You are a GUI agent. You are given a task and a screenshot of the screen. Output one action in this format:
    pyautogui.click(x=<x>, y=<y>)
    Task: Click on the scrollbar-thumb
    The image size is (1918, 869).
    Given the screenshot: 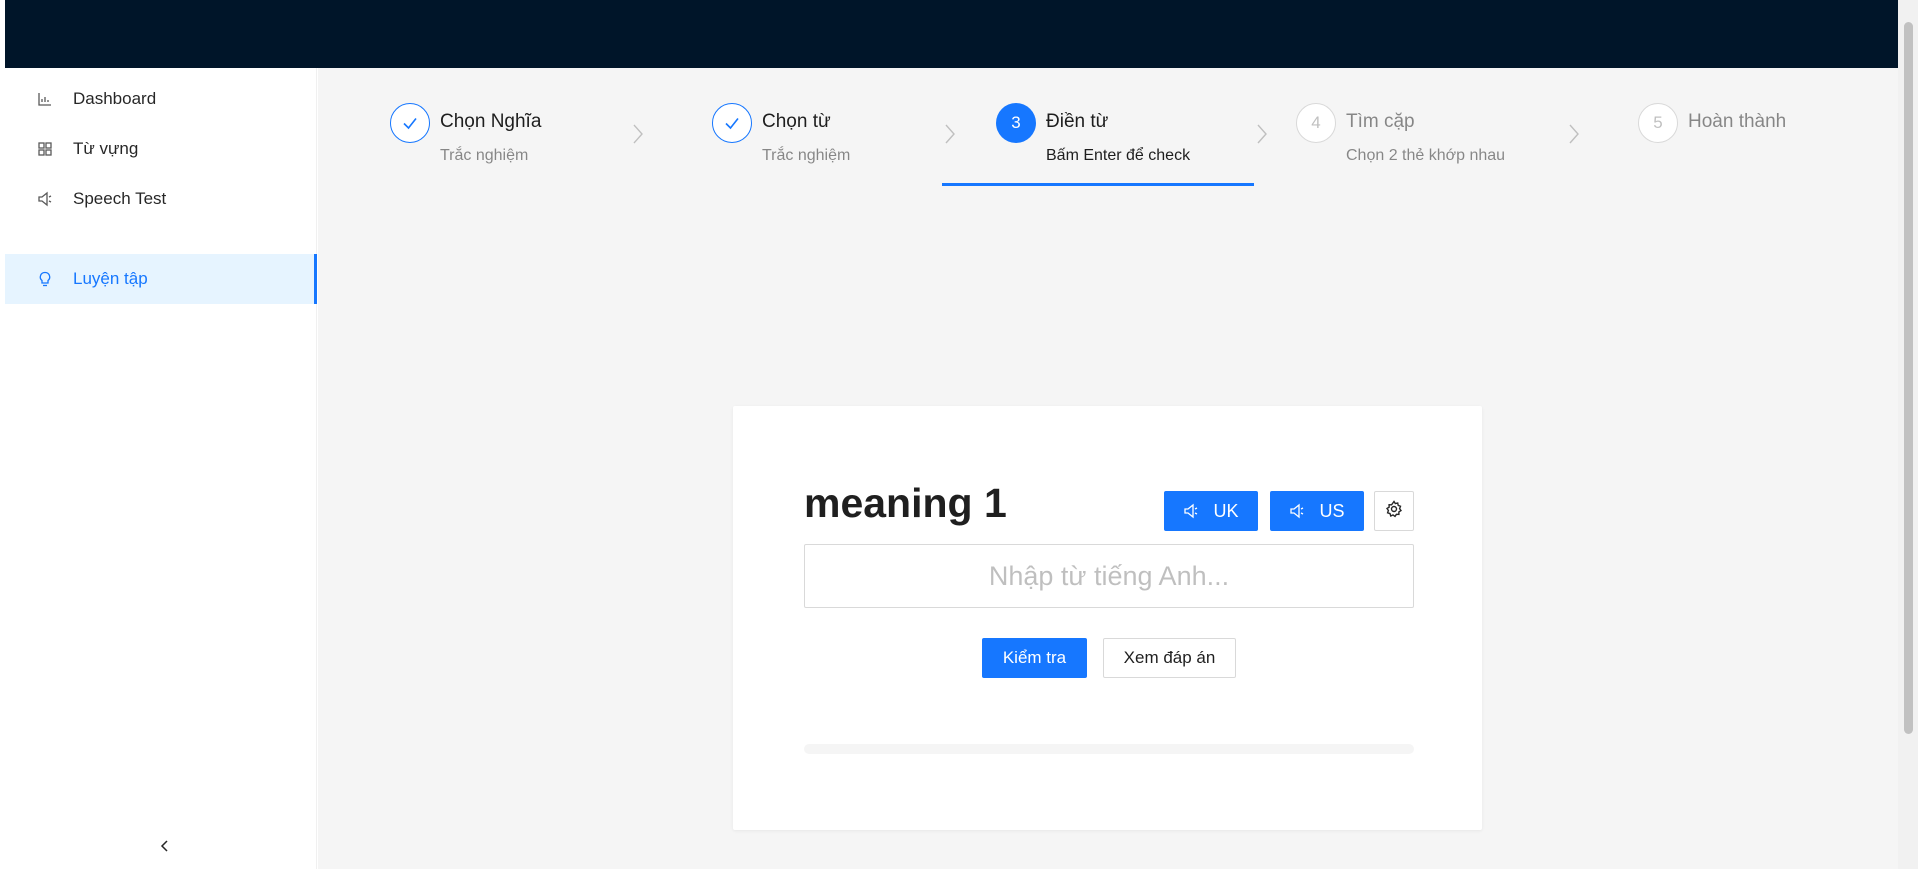 What is the action you would take?
    pyautogui.click(x=1908, y=378)
    